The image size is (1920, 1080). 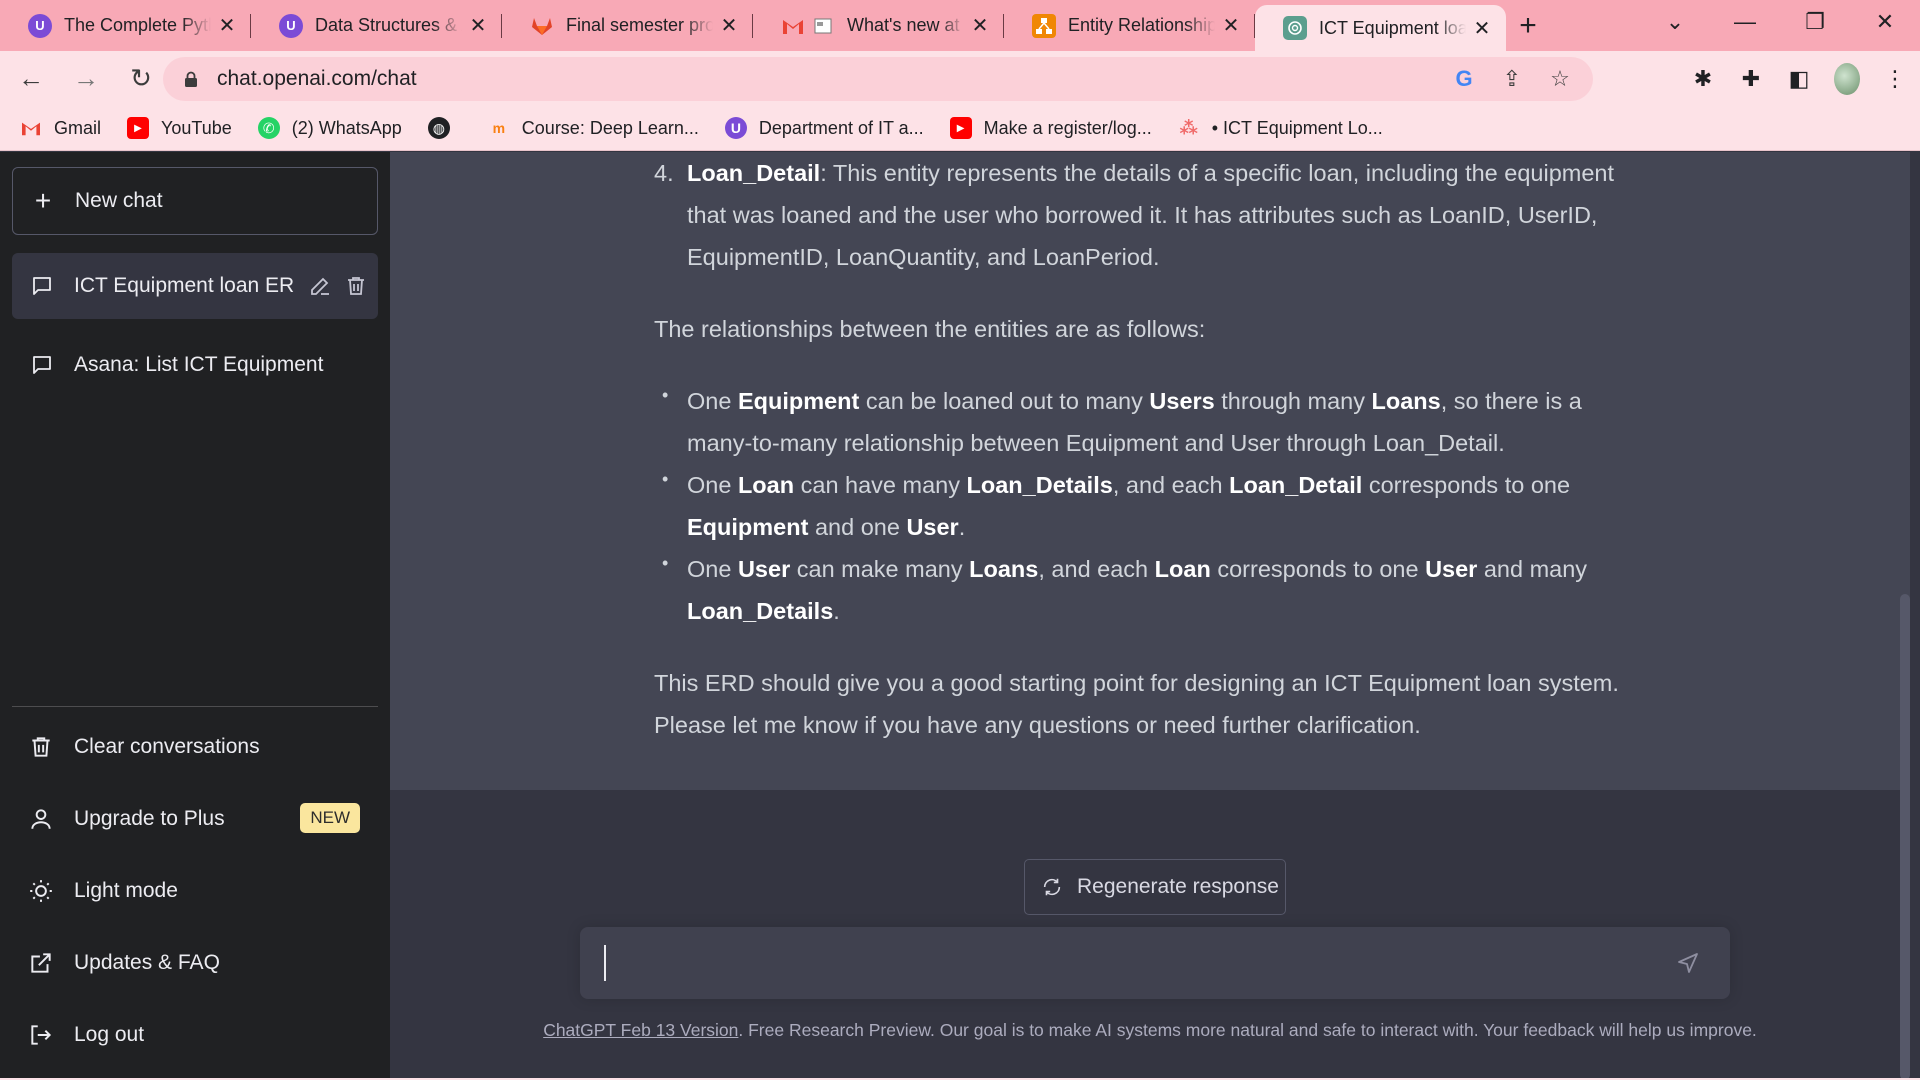 I want to click on upgrade-label: Upgrade to Plus, so click(x=149, y=818).